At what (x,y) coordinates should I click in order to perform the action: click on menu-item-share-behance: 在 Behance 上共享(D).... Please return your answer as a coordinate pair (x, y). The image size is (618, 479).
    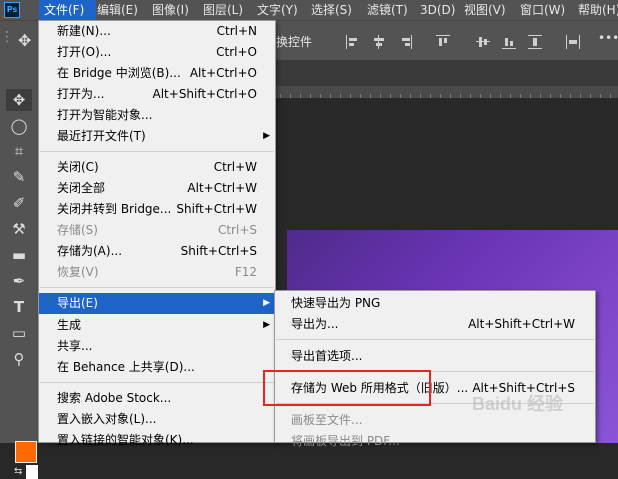
    Looking at the image, I should click on (157, 367).